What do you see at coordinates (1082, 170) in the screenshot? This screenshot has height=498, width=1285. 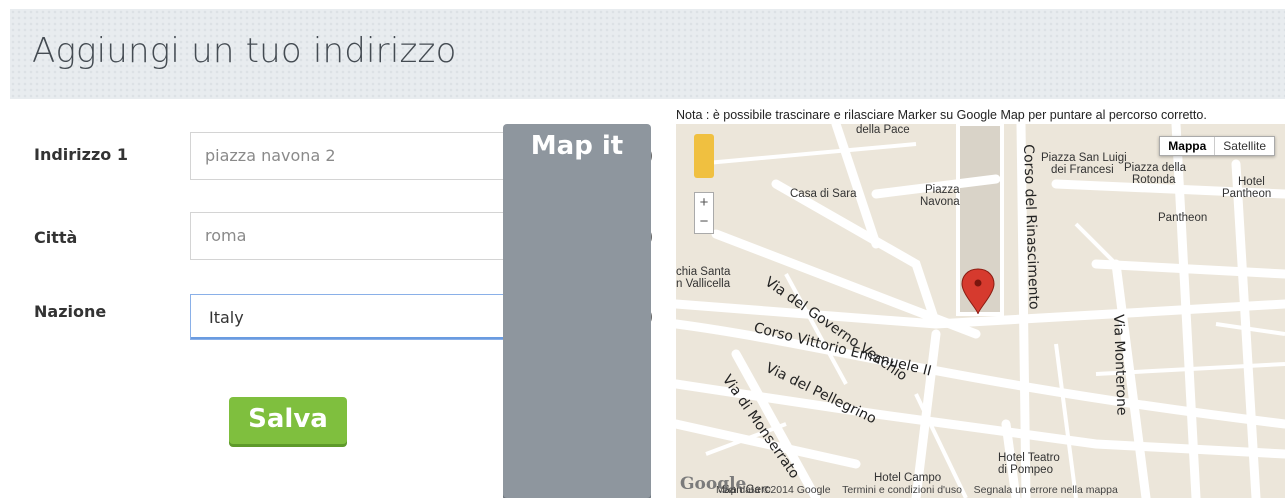 I see `map-label: dei Francesi` at bounding box center [1082, 170].